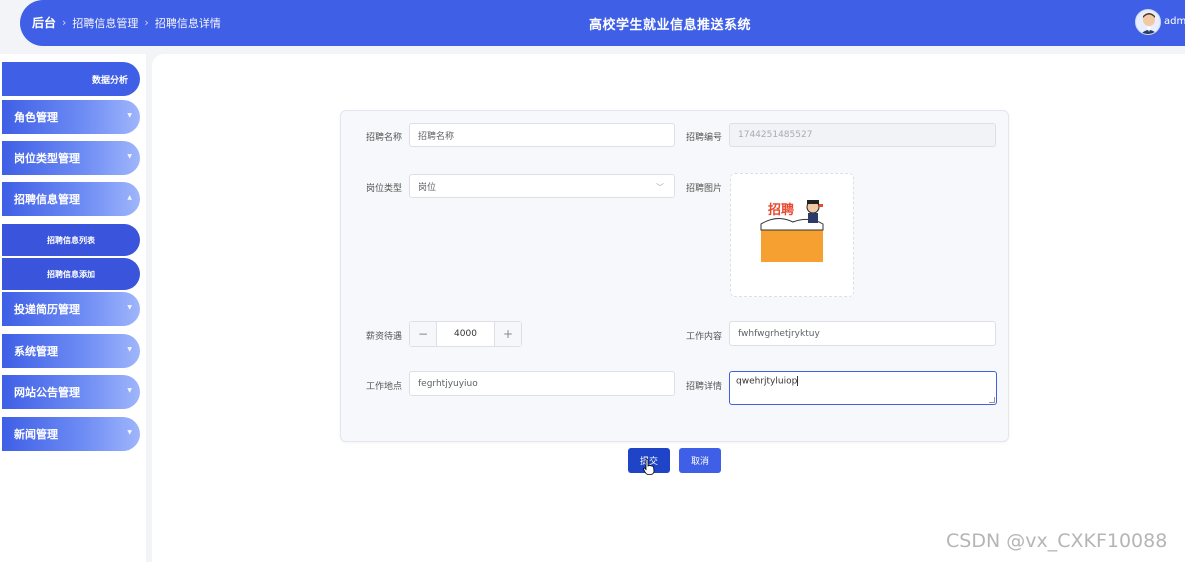 This screenshot has height=562, width=1185. What do you see at coordinates (542, 135) in the screenshot?
I see `name-input: 招聘名称` at bounding box center [542, 135].